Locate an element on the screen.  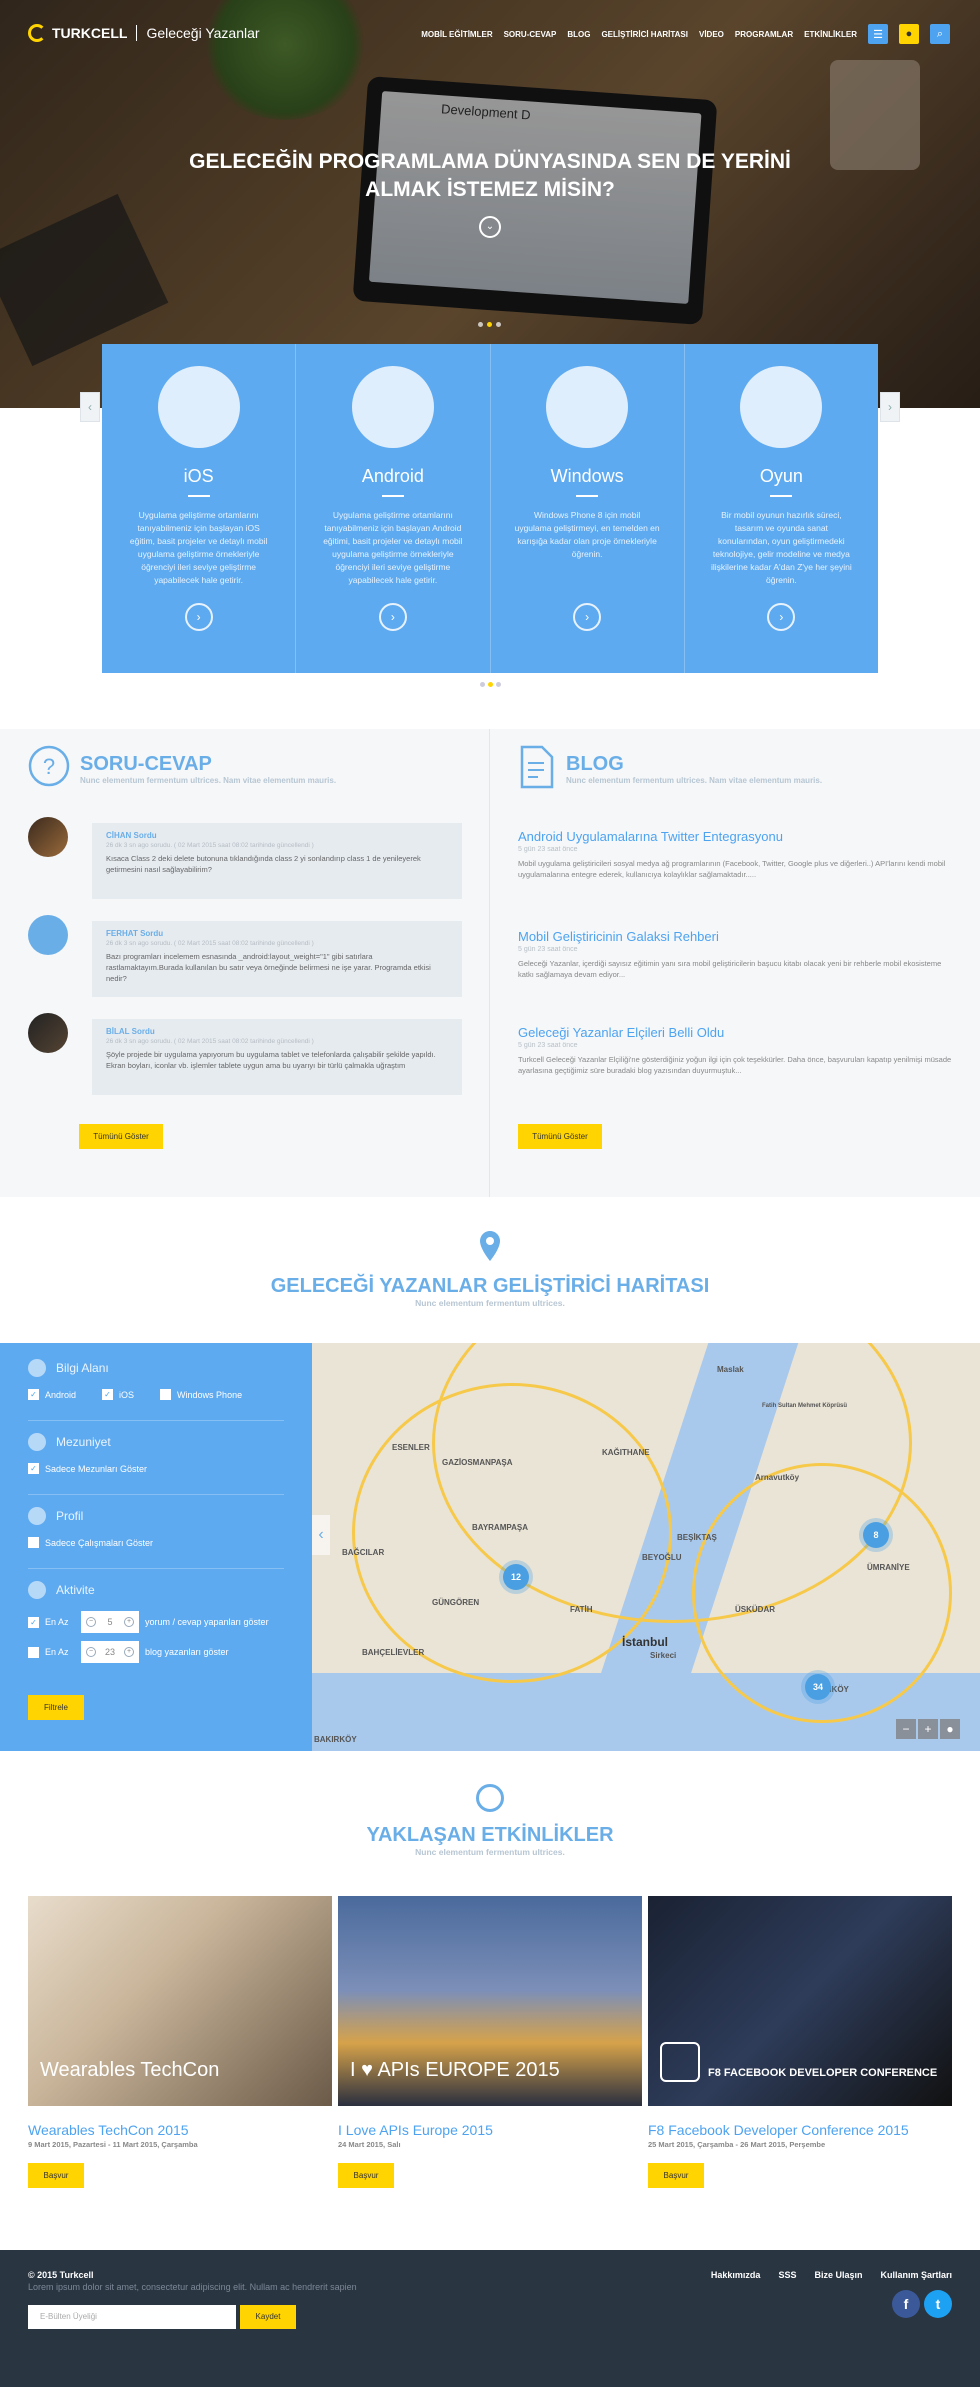
stepper-value: 5 is located at coordinates (110, 1622).